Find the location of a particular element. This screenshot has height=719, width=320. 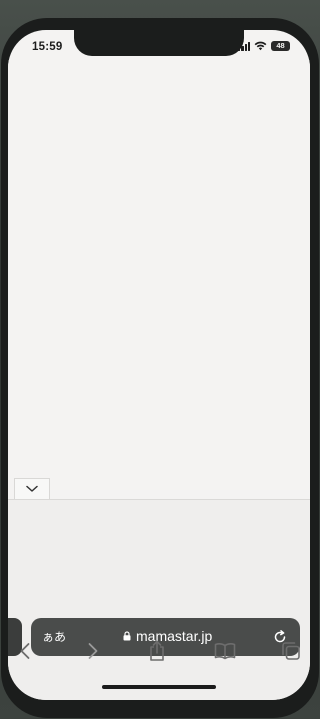

back-button is located at coordinates (25, 651).